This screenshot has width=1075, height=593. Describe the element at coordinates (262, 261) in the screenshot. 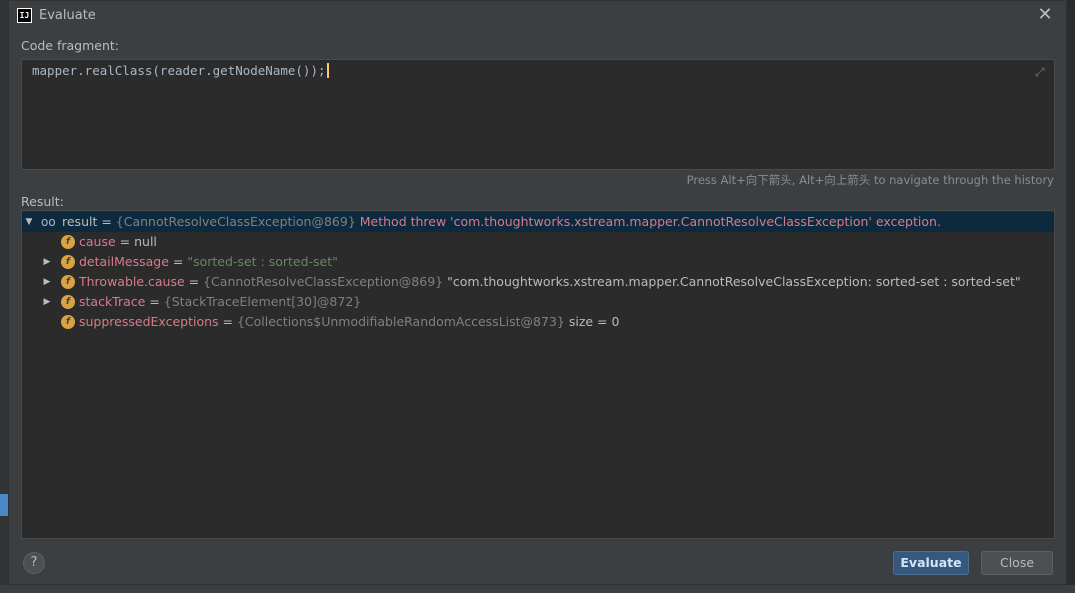

I see `field-value: "sorted-set : sorted-set"` at that location.